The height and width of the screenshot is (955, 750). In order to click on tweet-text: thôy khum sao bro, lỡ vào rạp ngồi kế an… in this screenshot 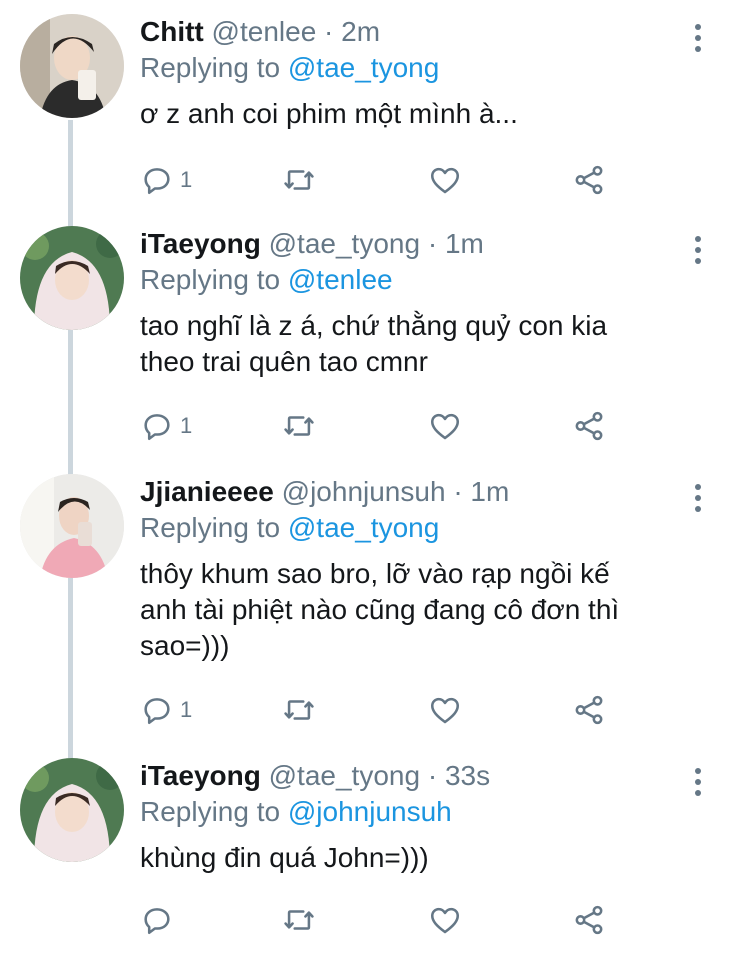, I will do `click(415, 610)`.